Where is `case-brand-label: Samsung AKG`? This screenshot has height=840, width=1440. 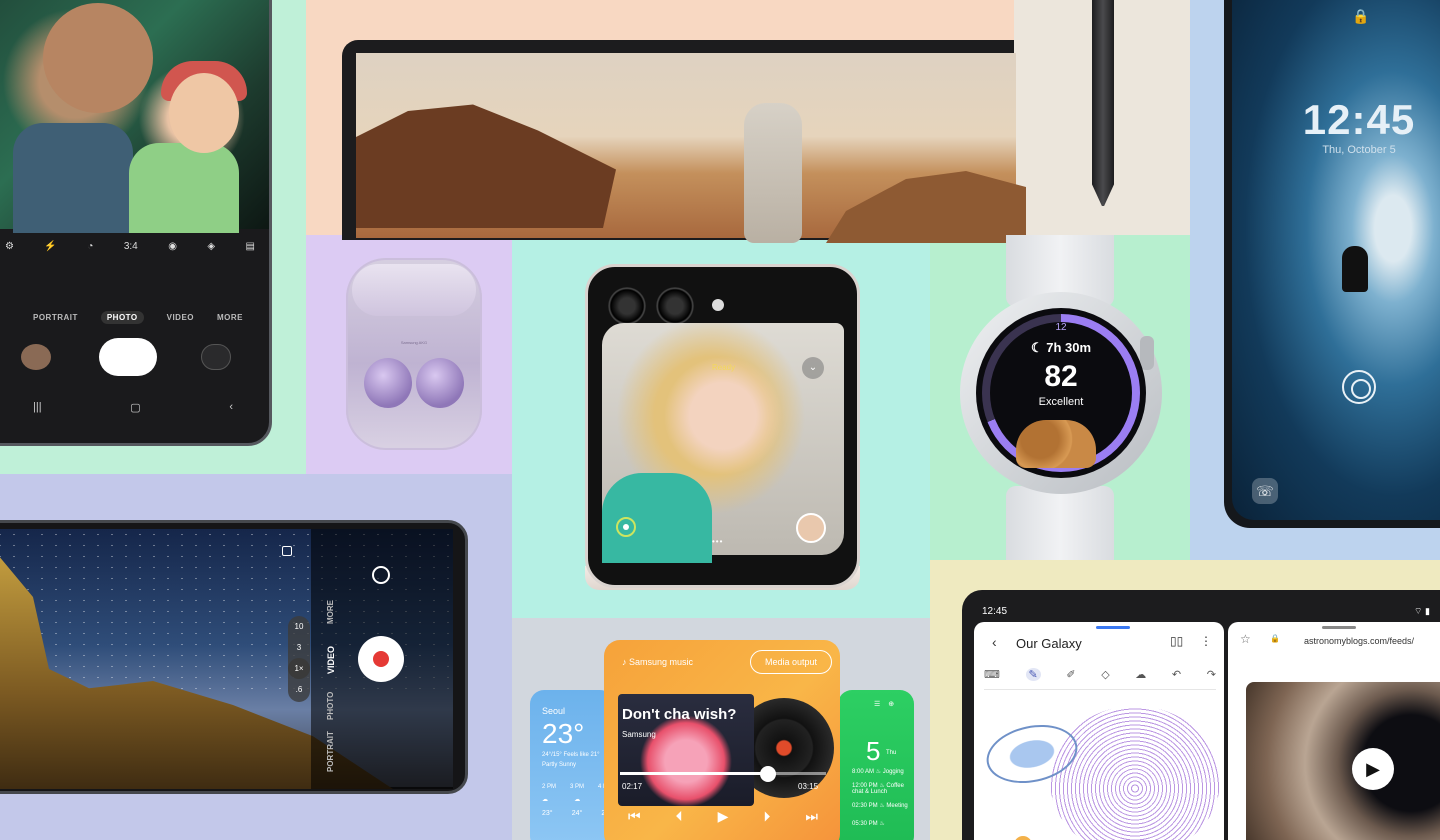 case-brand-label: Samsung AKG is located at coordinates (414, 342).